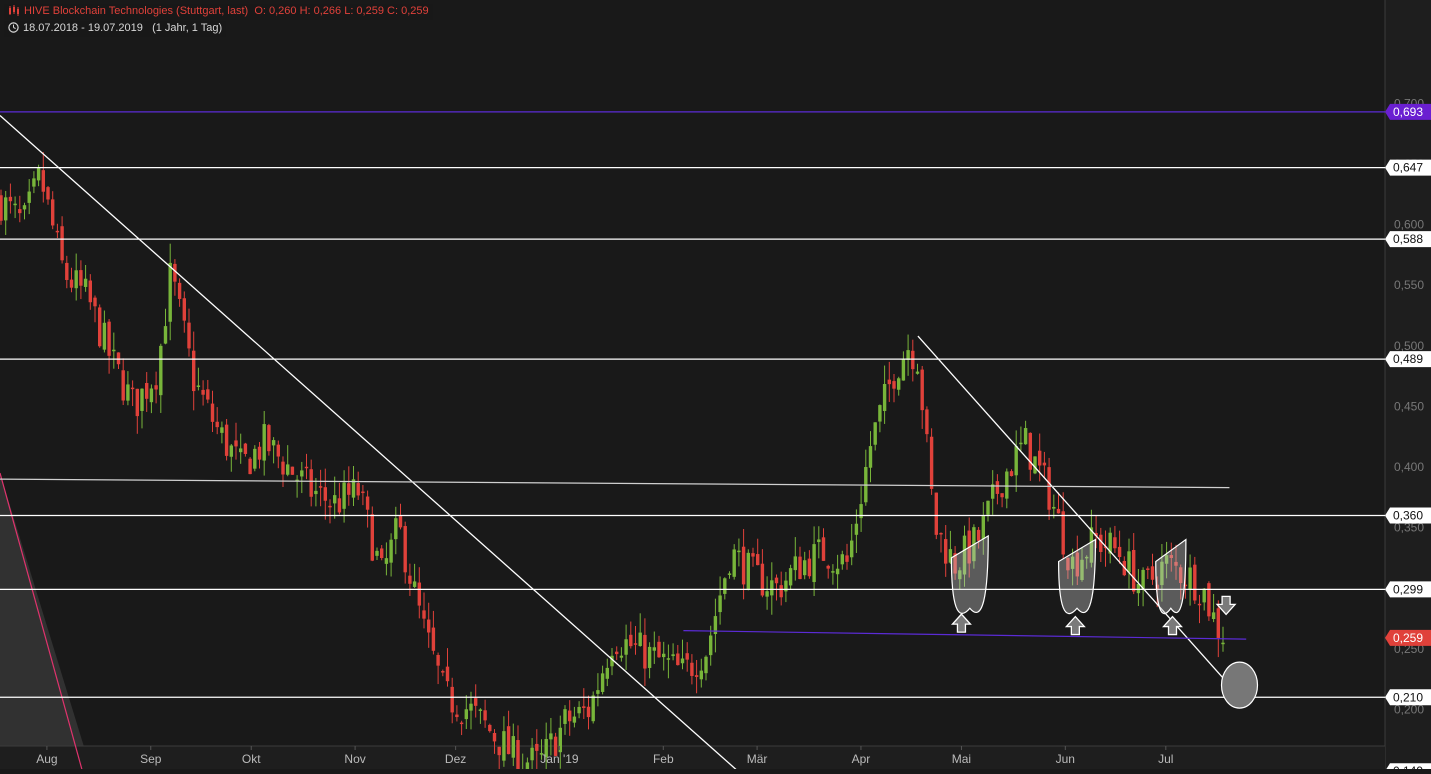 This screenshot has width=1431, height=774. What do you see at coordinates (1165, 759) in the screenshot?
I see `x-tick-label: Jul` at bounding box center [1165, 759].